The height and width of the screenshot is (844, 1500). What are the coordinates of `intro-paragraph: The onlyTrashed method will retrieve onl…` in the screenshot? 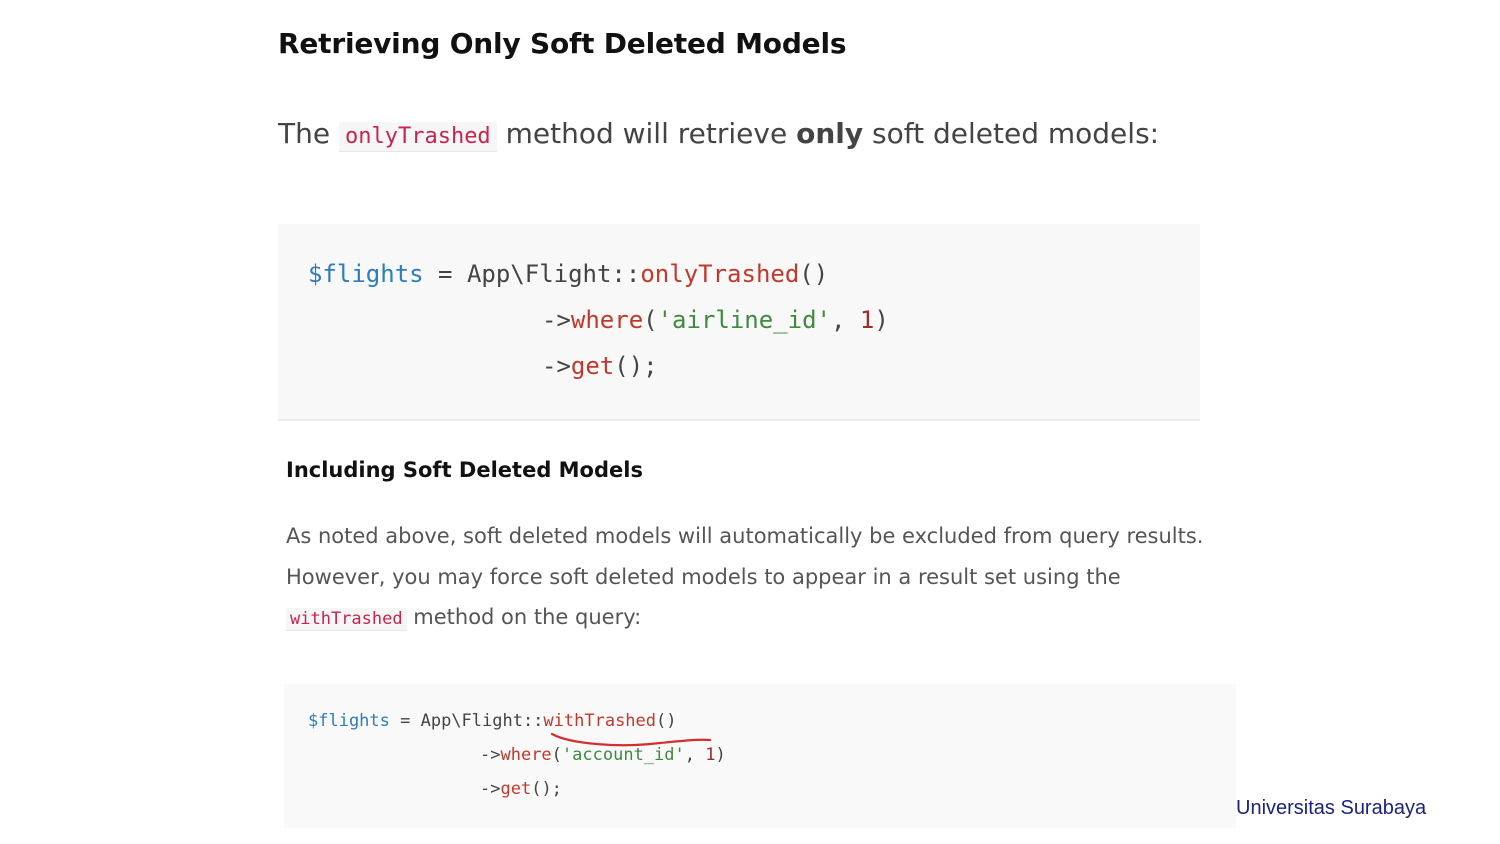 It's located at (718, 135).